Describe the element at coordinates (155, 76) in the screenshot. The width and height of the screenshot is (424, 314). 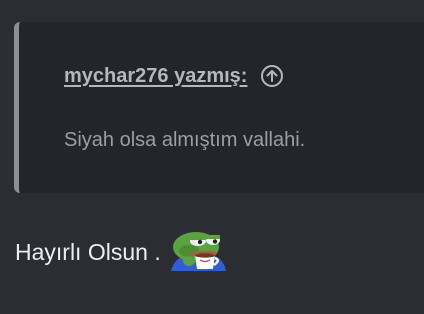
I see `quote-author-link: mychar276 yazmış:` at that location.